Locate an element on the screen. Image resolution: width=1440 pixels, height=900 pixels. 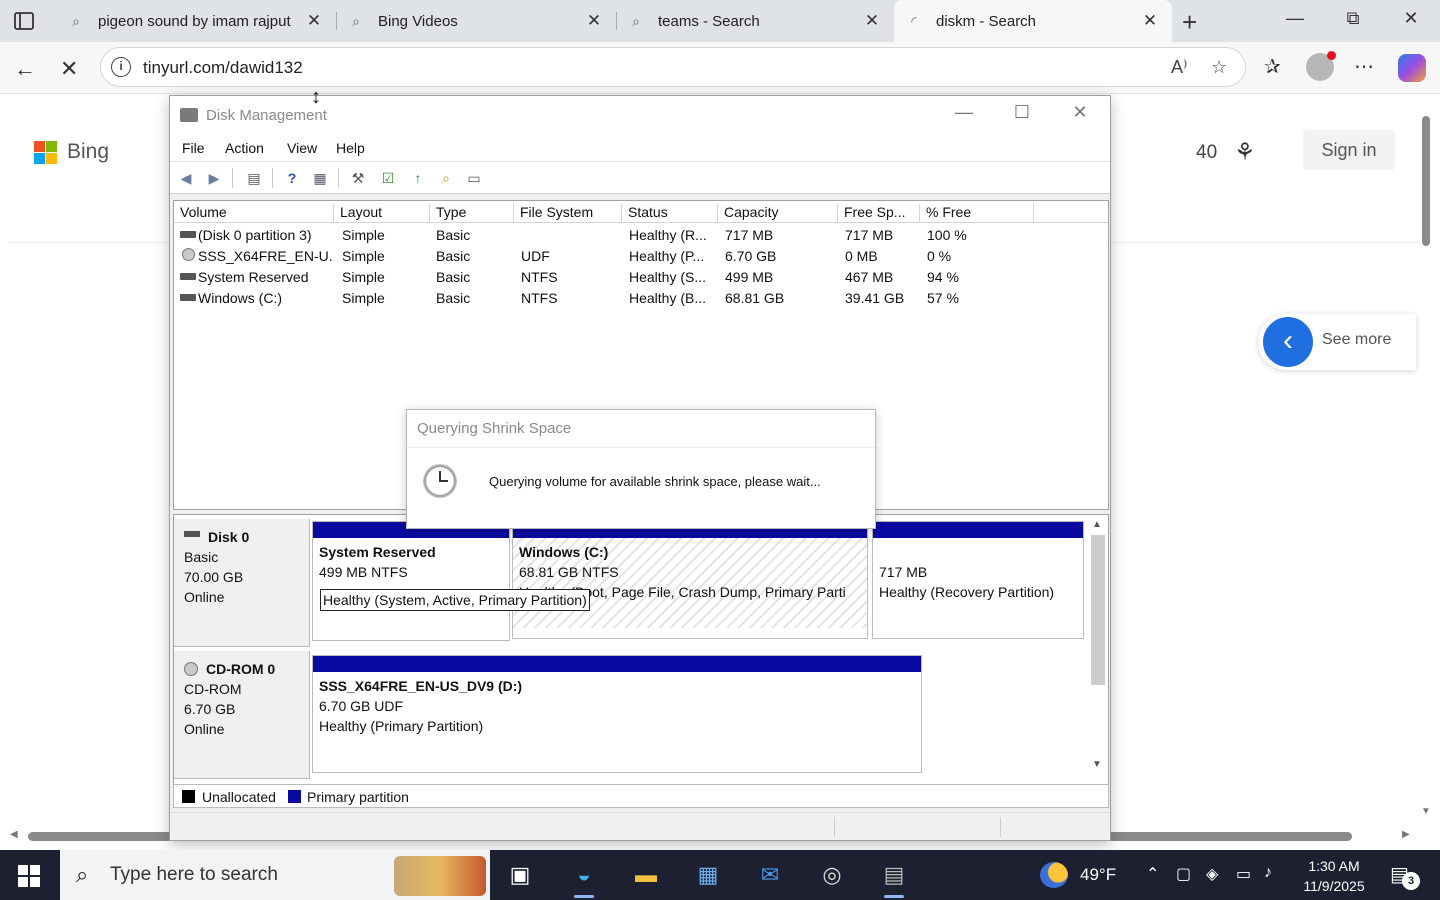
temperature: 49°F is located at coordinates (1098, 875).